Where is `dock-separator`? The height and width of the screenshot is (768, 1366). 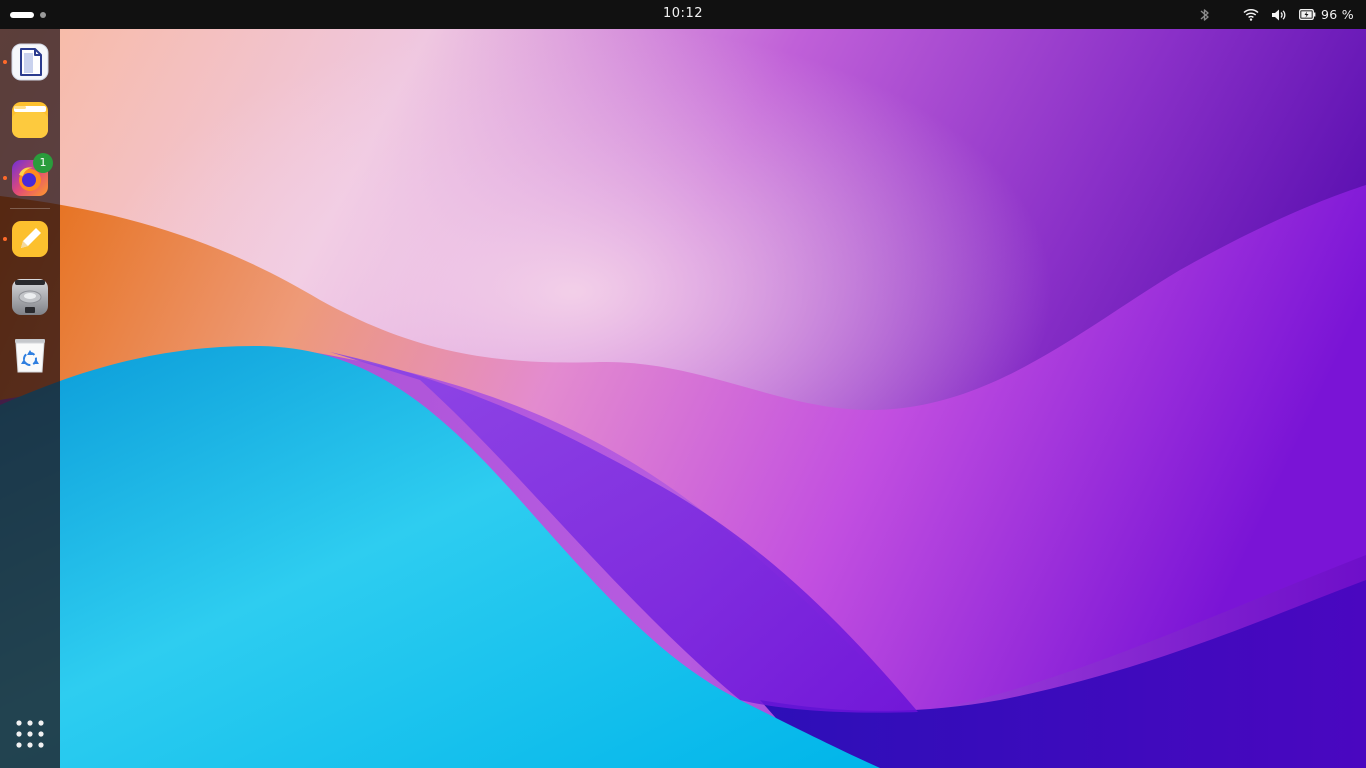
dock-separator is located at coordinates (30, 208).